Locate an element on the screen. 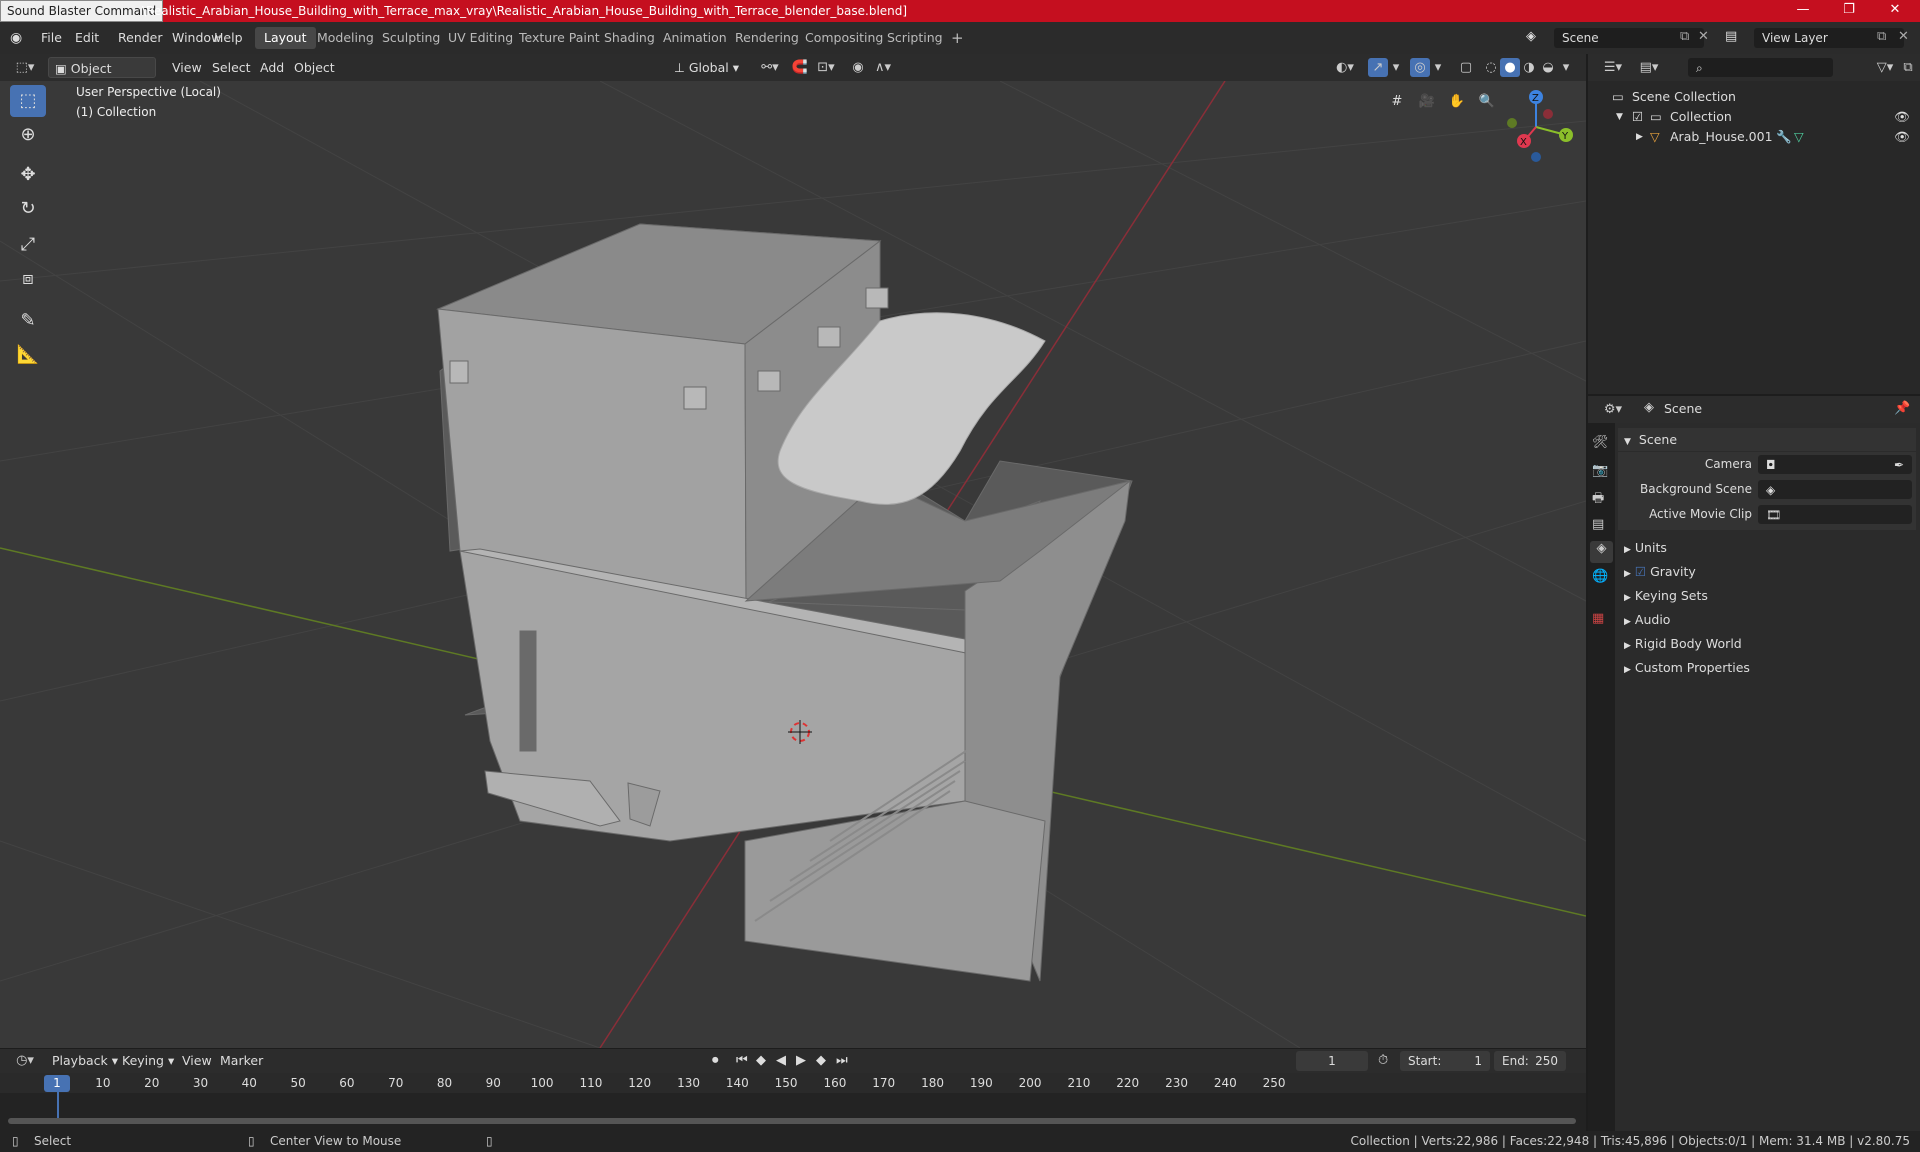 The image size is (1920, 1152). scene-section-header: ▼ Scene is located at coordinates (1767, 439).